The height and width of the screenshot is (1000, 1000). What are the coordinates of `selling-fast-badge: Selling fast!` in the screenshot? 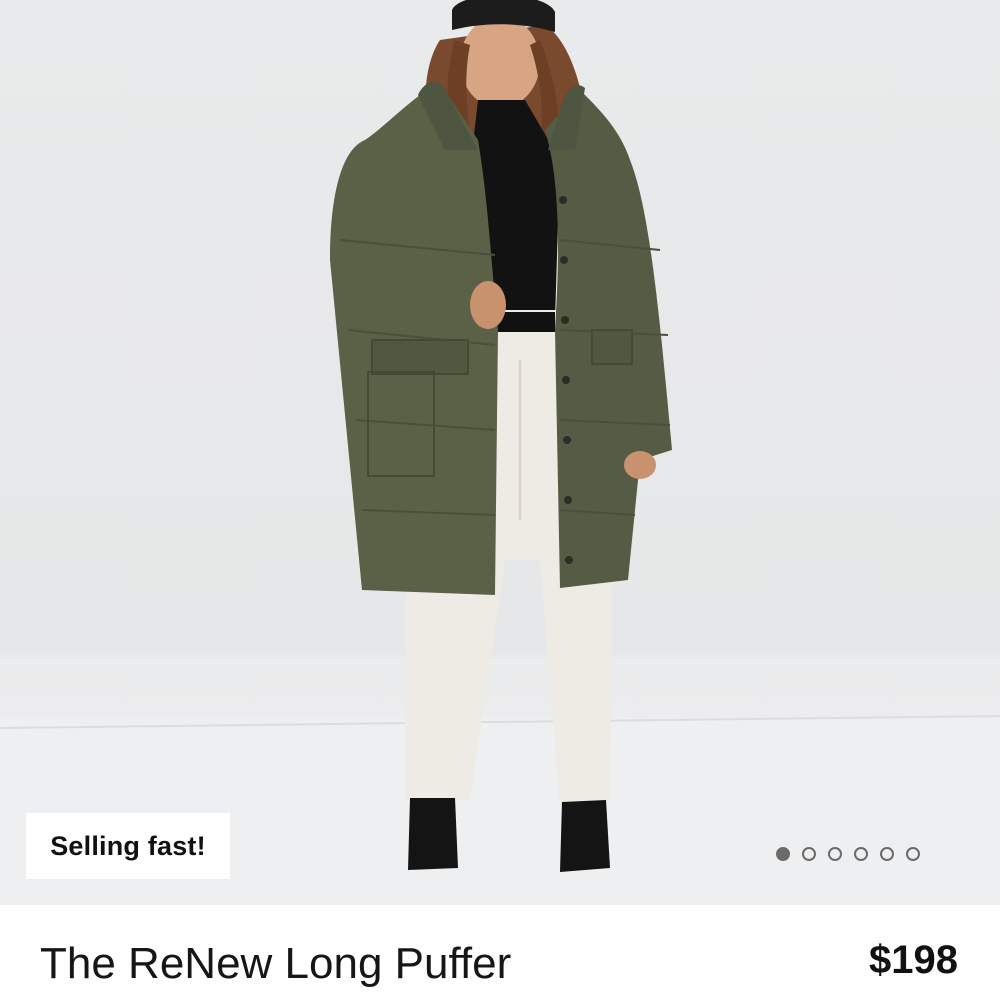 It's located at (128, 846).